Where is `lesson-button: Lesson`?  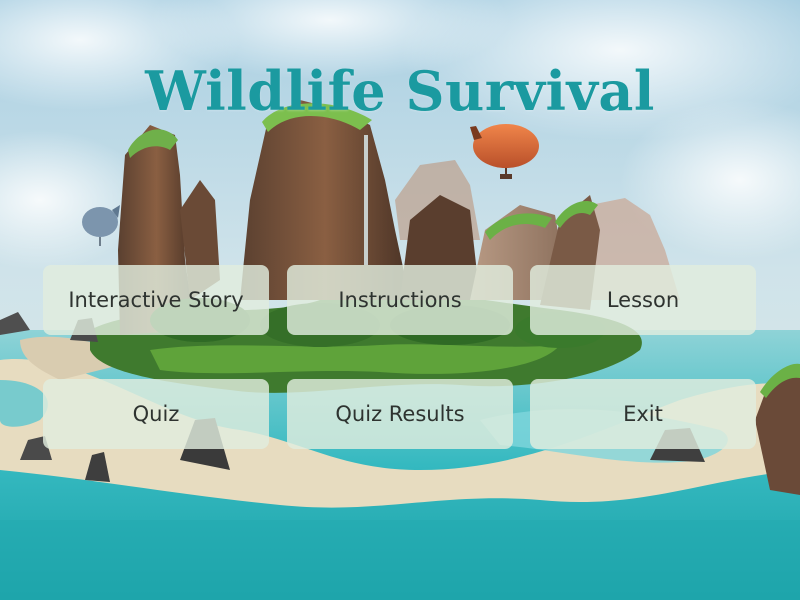
lesson-button: Lesson is located at coordinates (643, 300).